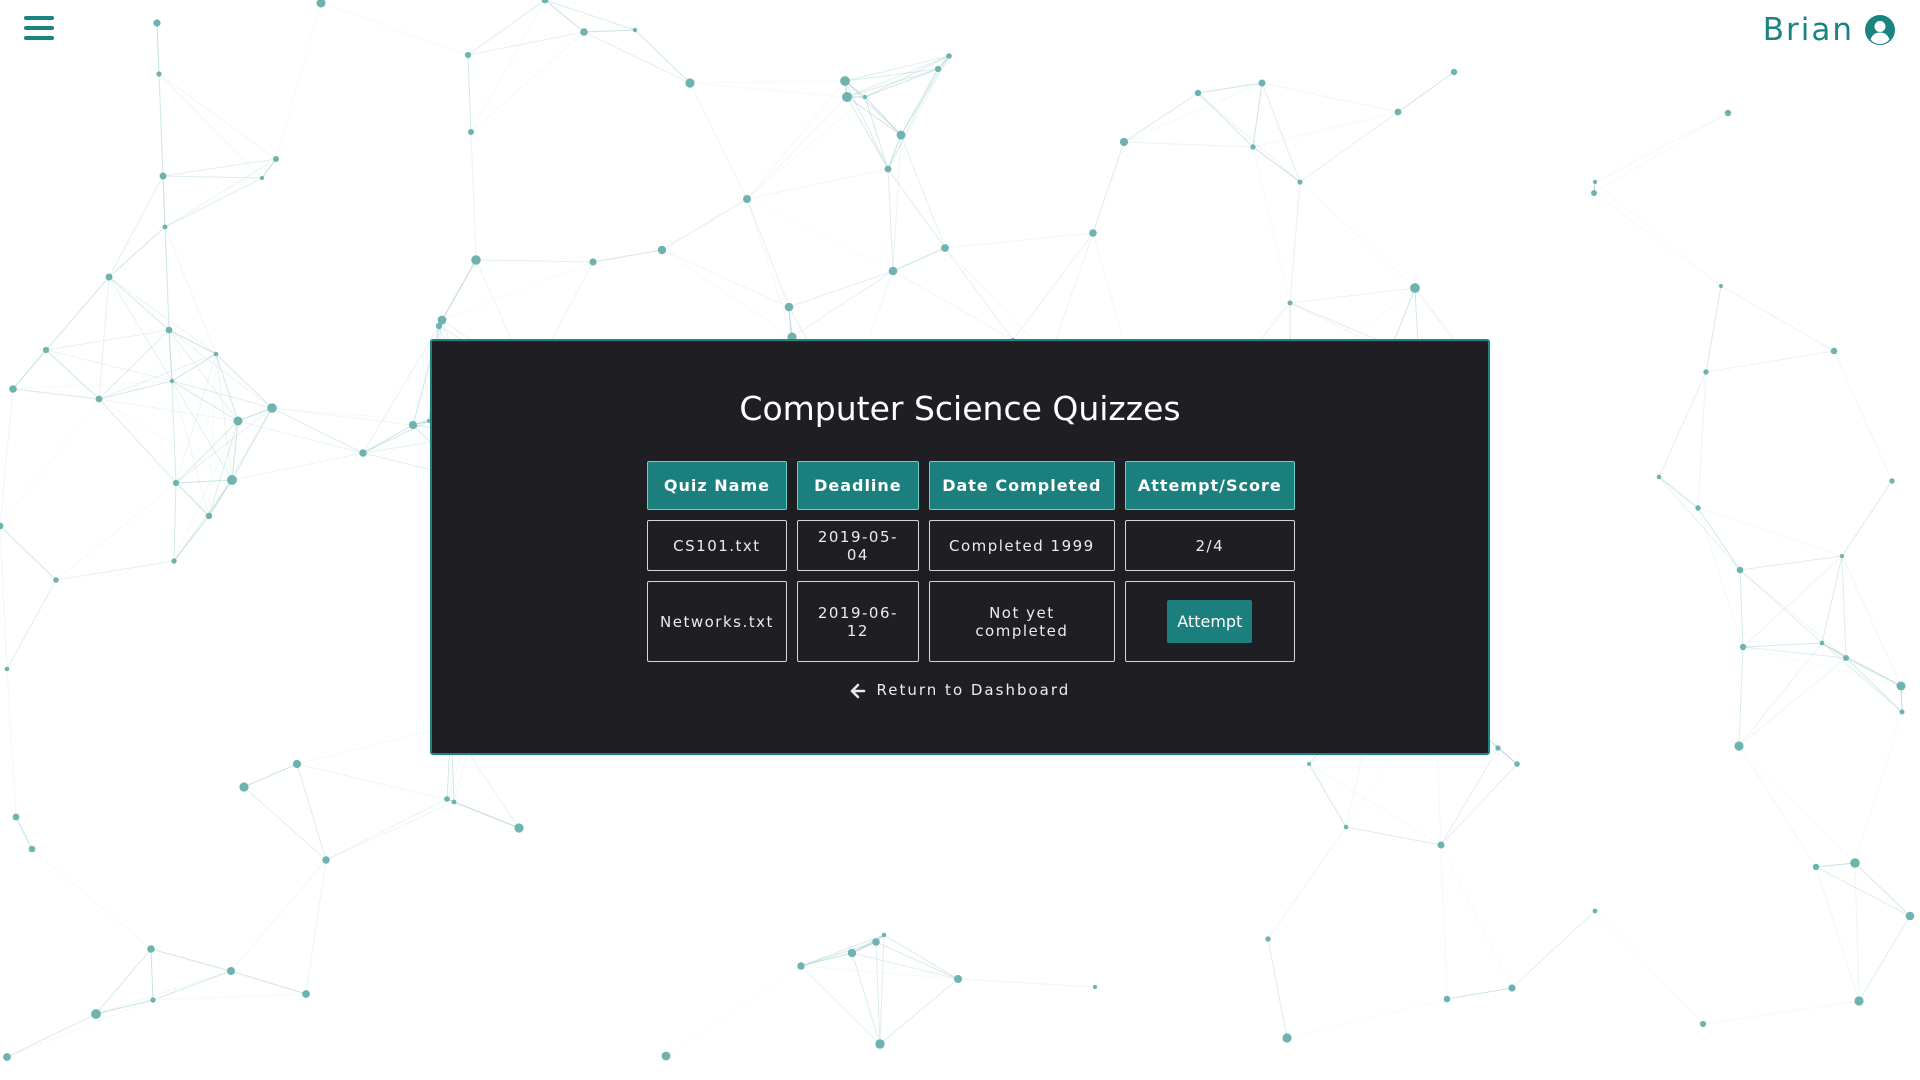 The image size is (1920, 1080). What do you see at coordinates (39, 29) in the screenshot?
I see `hamburger-menu-icon` at bounding box center [39, 29].